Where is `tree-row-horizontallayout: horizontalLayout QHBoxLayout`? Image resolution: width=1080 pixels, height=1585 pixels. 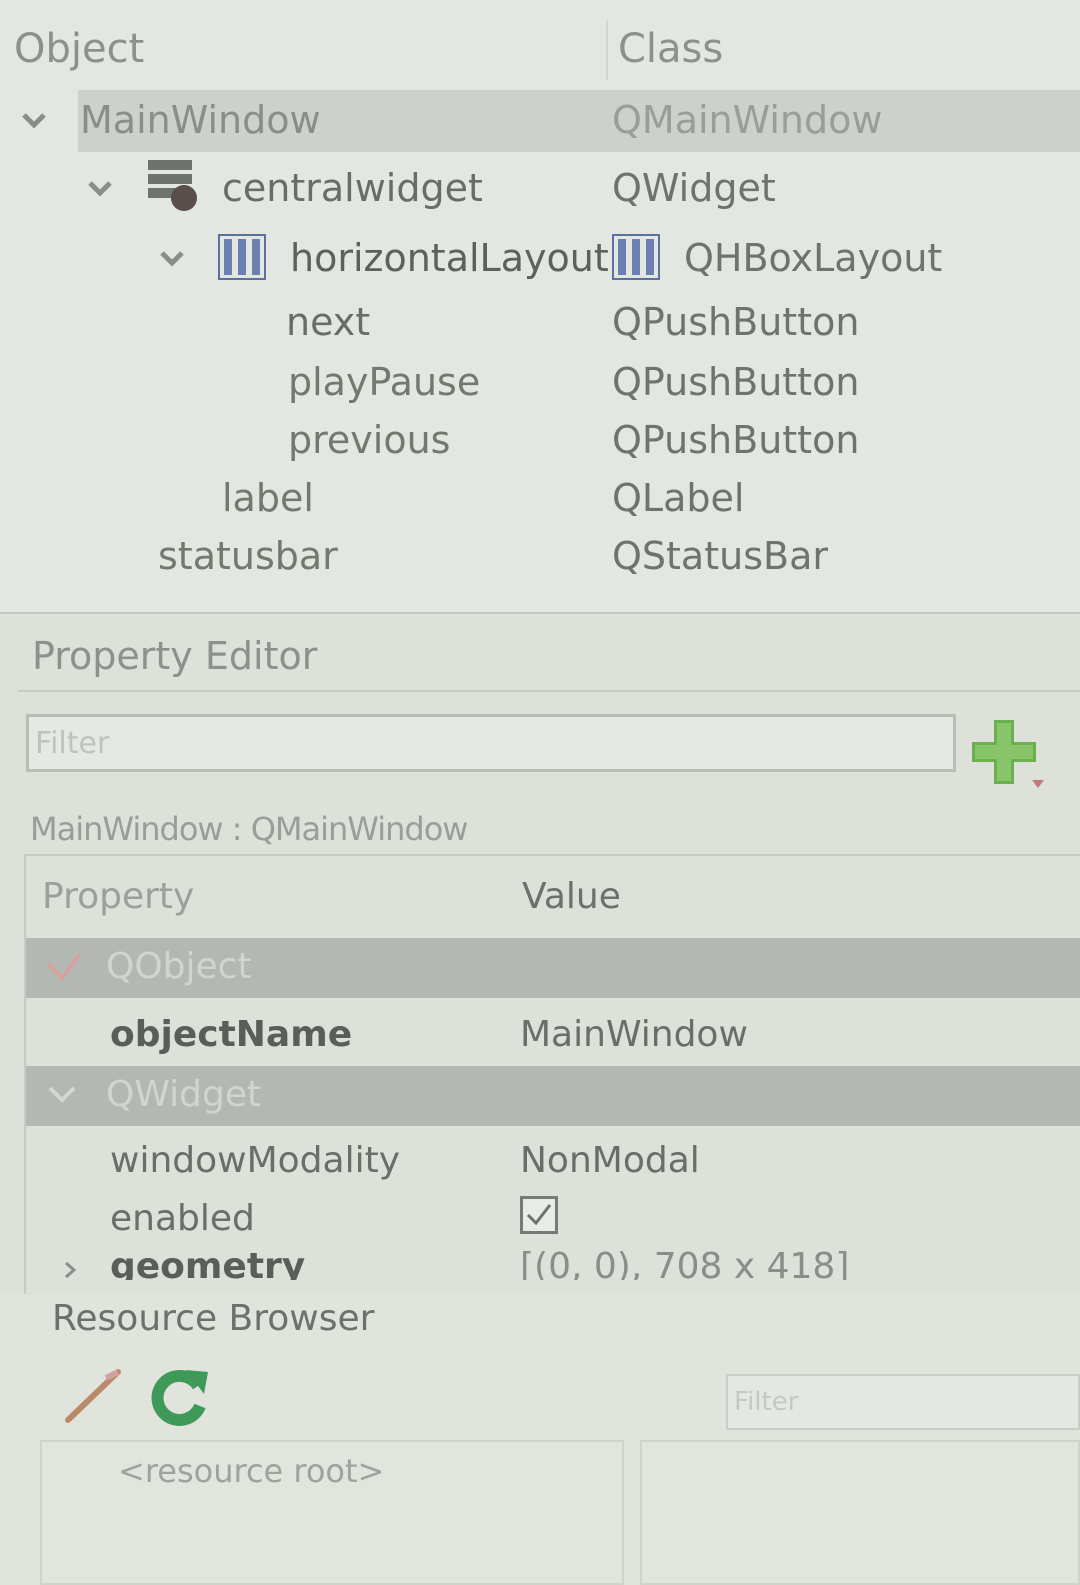
tree-row-horizontallayout: horizontalLayout QHBoxLayout is located at coordinates (540, 259).